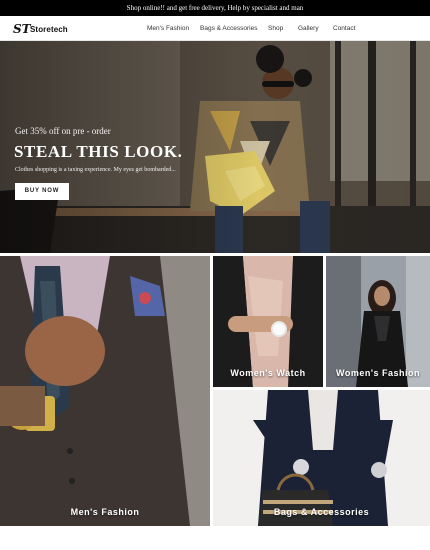  I want to click on logo-mark-icon: ST, so click(22, 29).